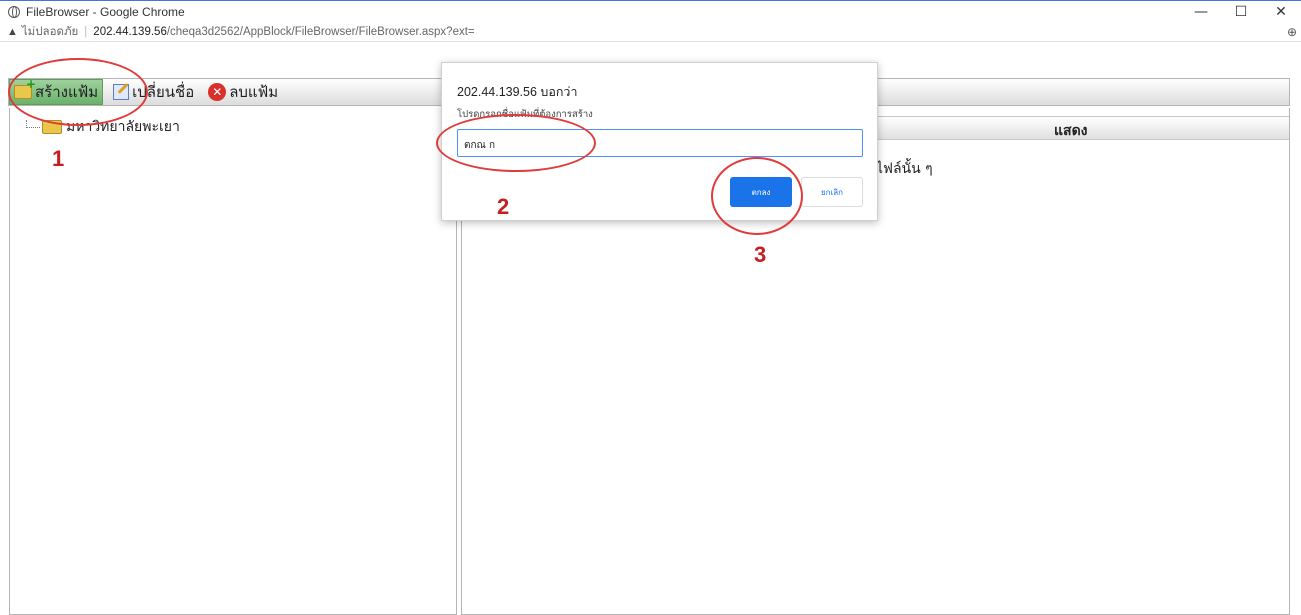  What do you see at coordinates (650, 11) in the screenshot?
I see `window-titlebar: FileBrowser - Google Chrome — ☐ ✕` at bounding box center [650, 11].